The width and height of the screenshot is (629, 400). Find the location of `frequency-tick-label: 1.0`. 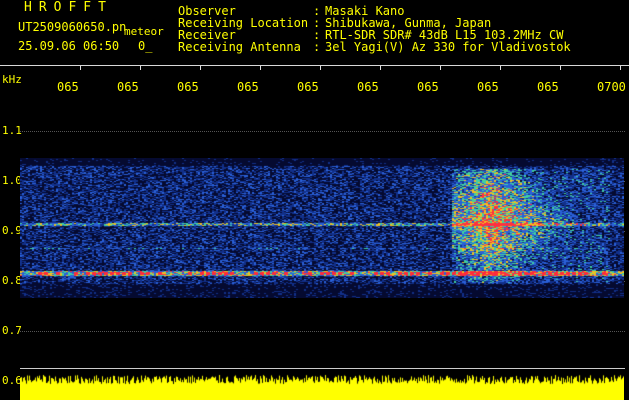

frequency-tick-label: 1.0 is located at coordinates (12, 180).